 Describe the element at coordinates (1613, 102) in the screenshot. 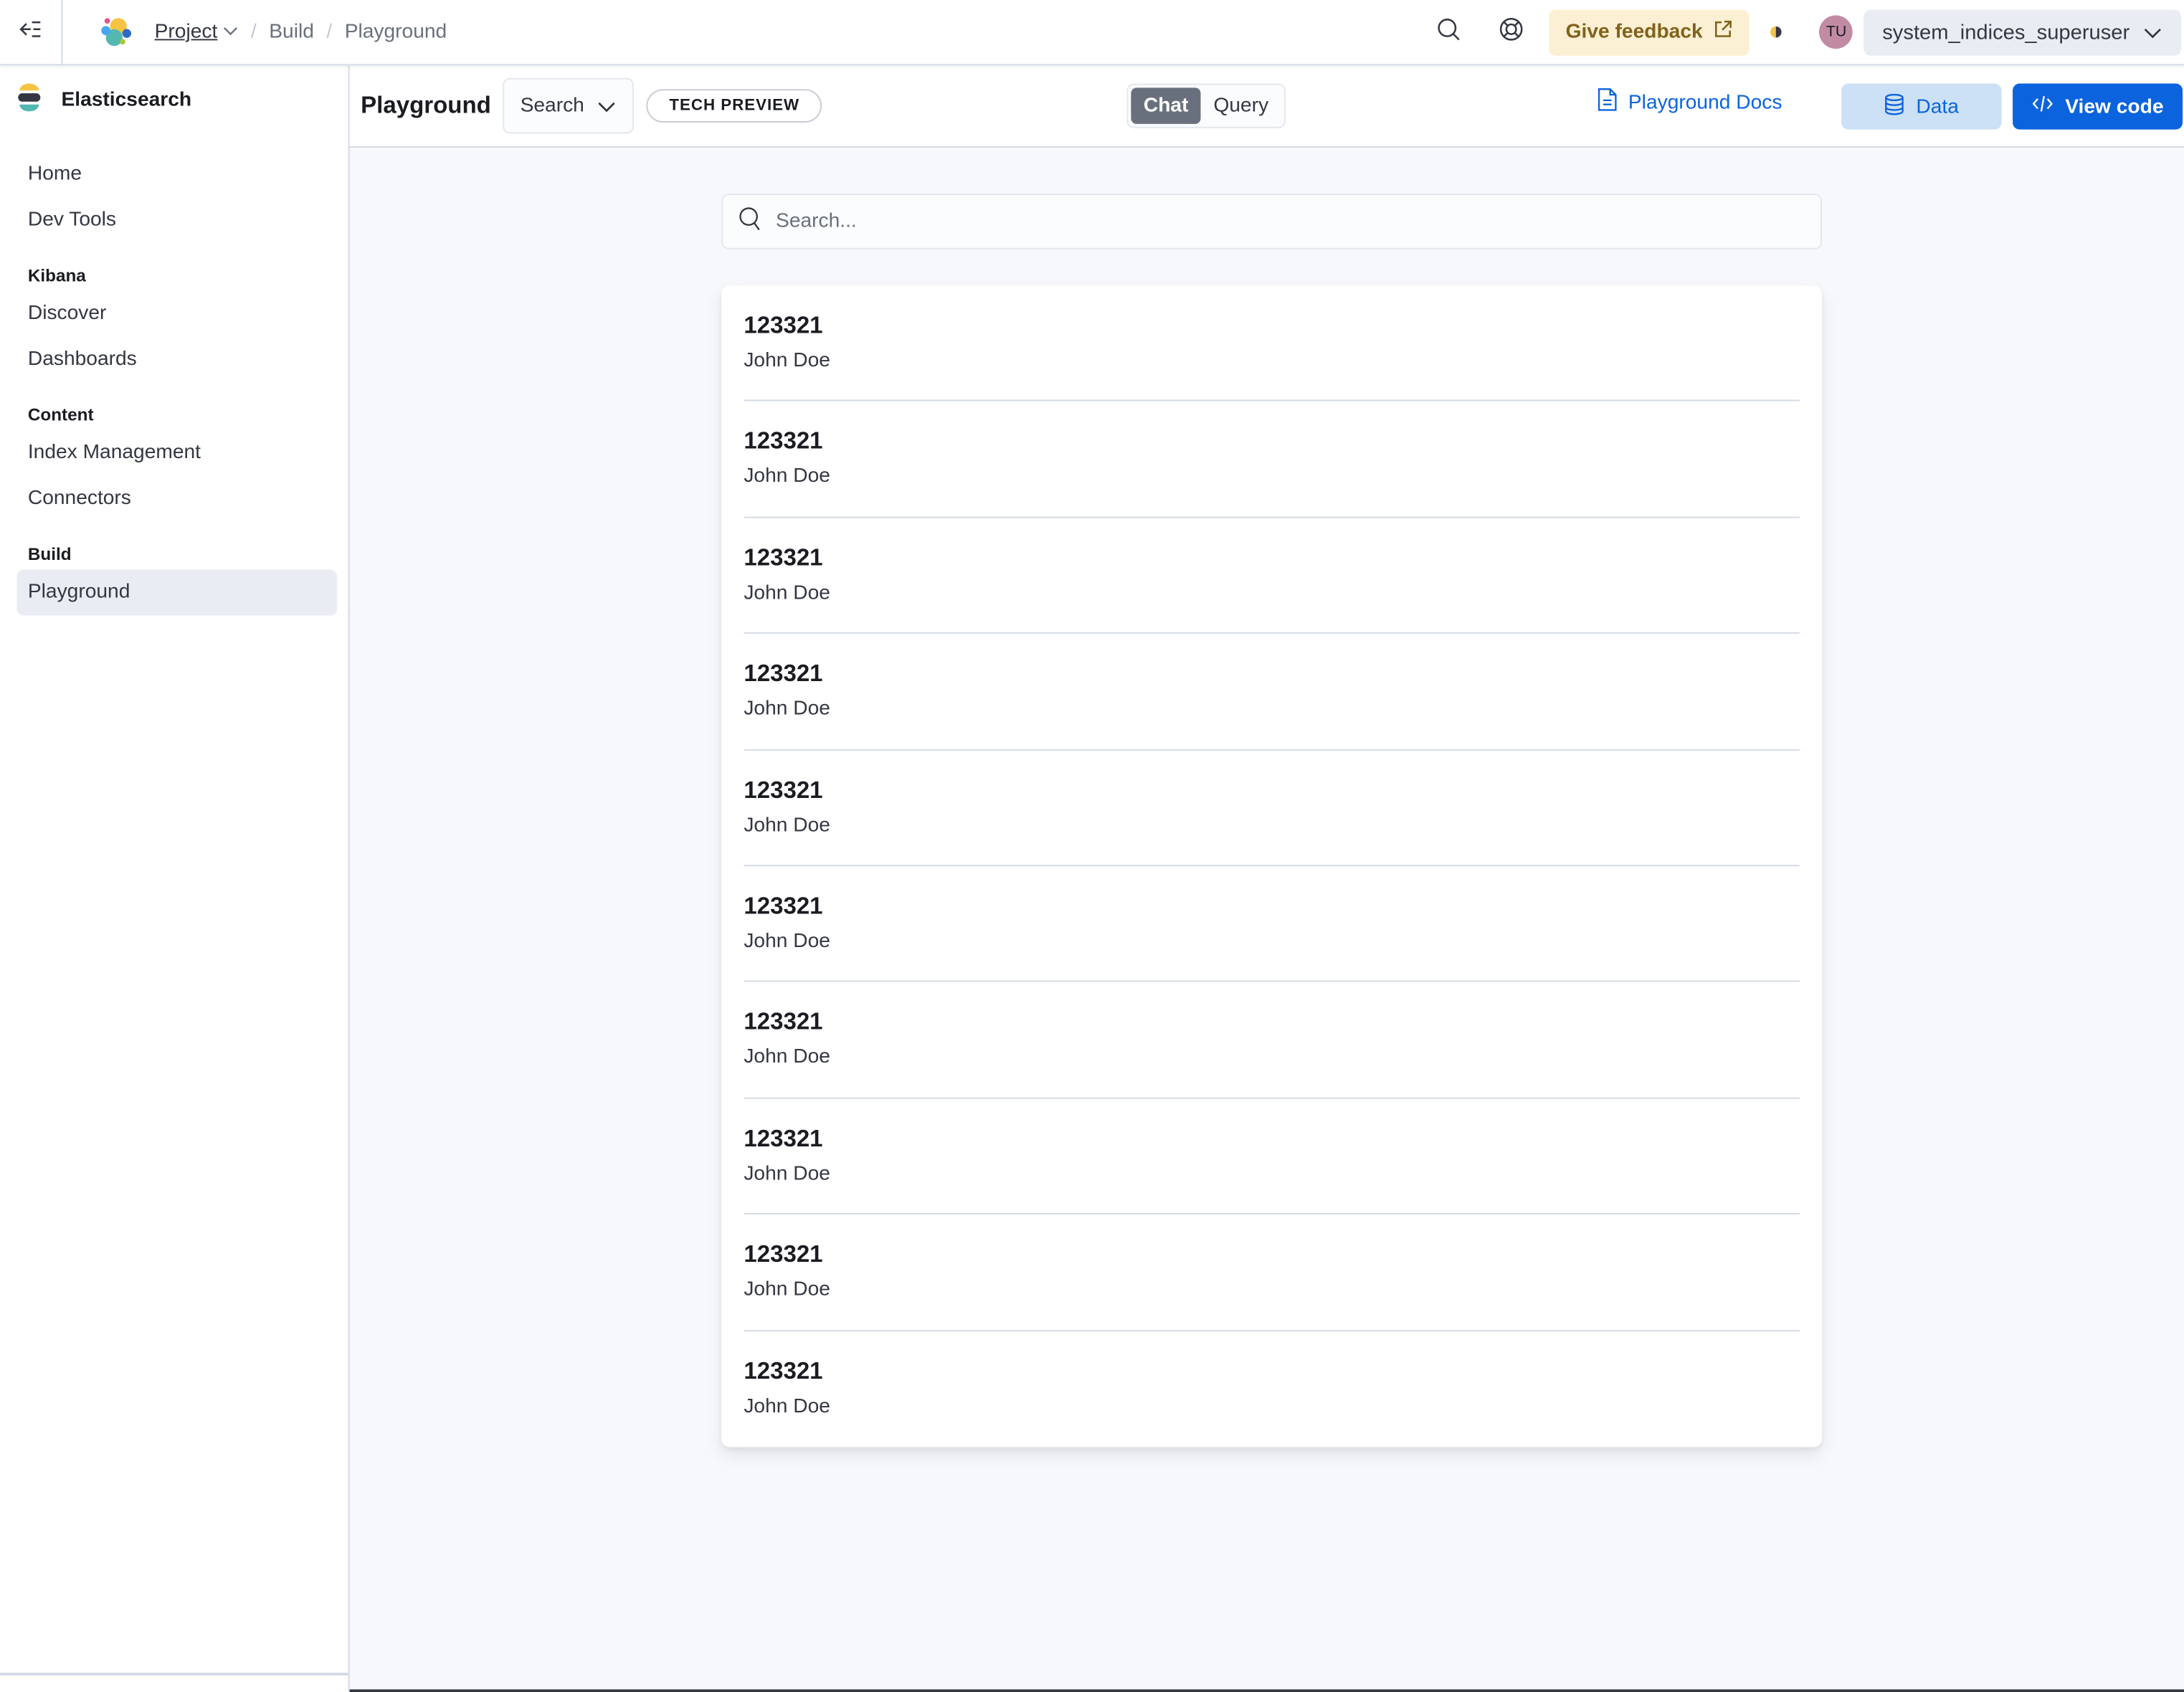

I see `document-icon` at that location.